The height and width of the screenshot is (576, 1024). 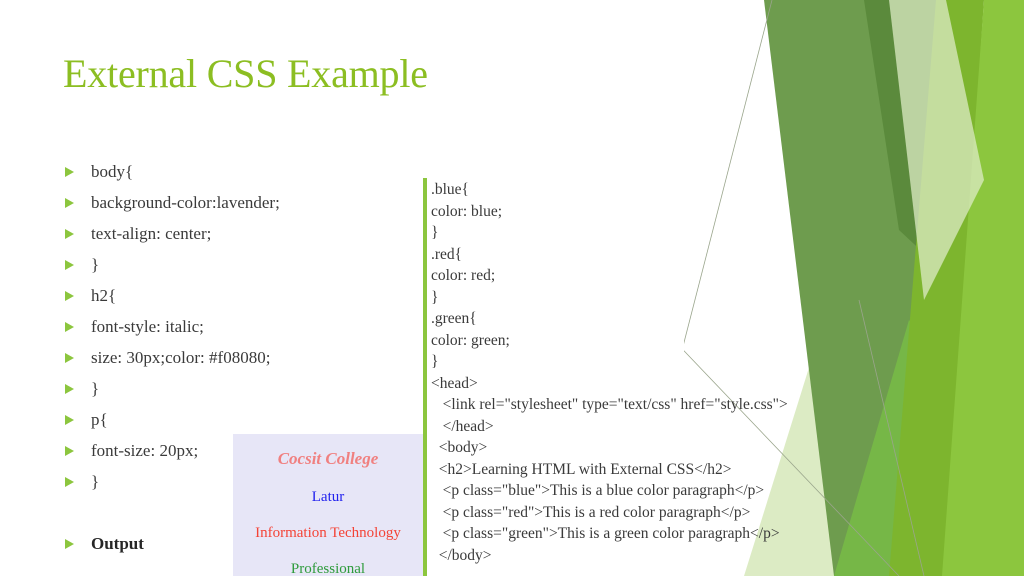 What do you see at coordinates (447, 254) in the screenshot?
I see `code-line: .red{` at bounding box center [447, 254].